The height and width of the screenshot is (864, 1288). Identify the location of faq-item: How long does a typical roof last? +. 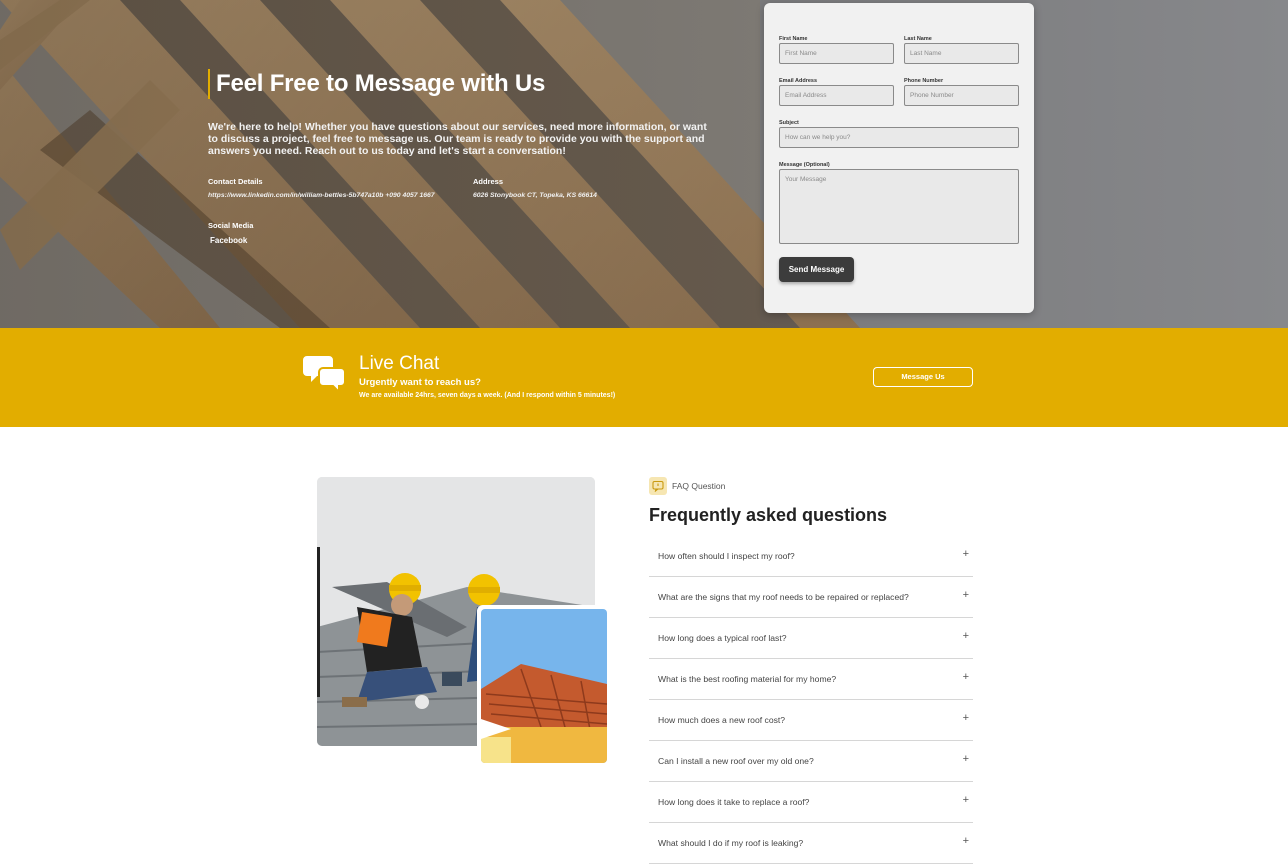
(811, 638).